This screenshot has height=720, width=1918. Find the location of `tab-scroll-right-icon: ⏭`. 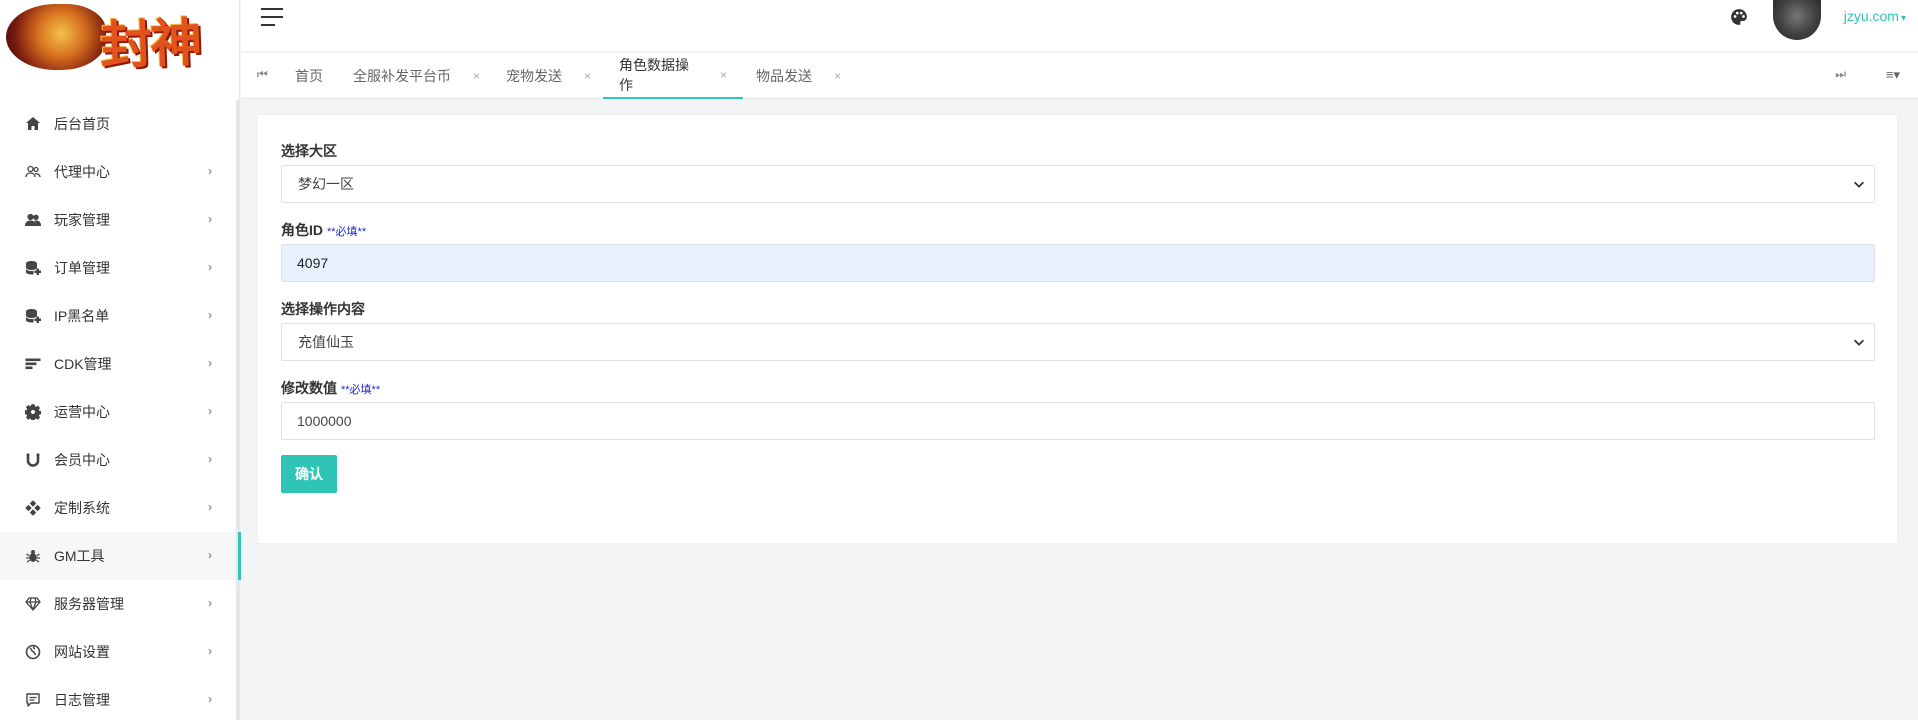

tab-scroll-right-icon: ⏭ is located at coordinates (1840, 74).